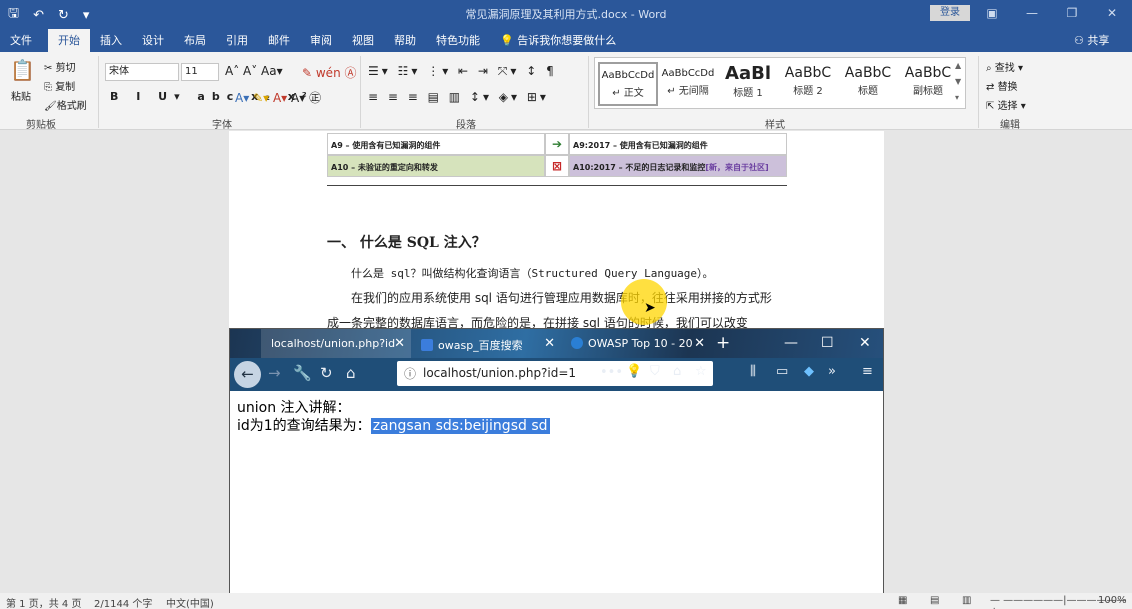 The width and height of the screenshot is (1132, 609). What do you see at coordinates (561, 298) in the screenshot?
I see `paragraph-2: 在我们的应用系统使用 sql 语句进行管理应用数据库时，往往采用拼接的方式形` at bounding box center [561, 298].